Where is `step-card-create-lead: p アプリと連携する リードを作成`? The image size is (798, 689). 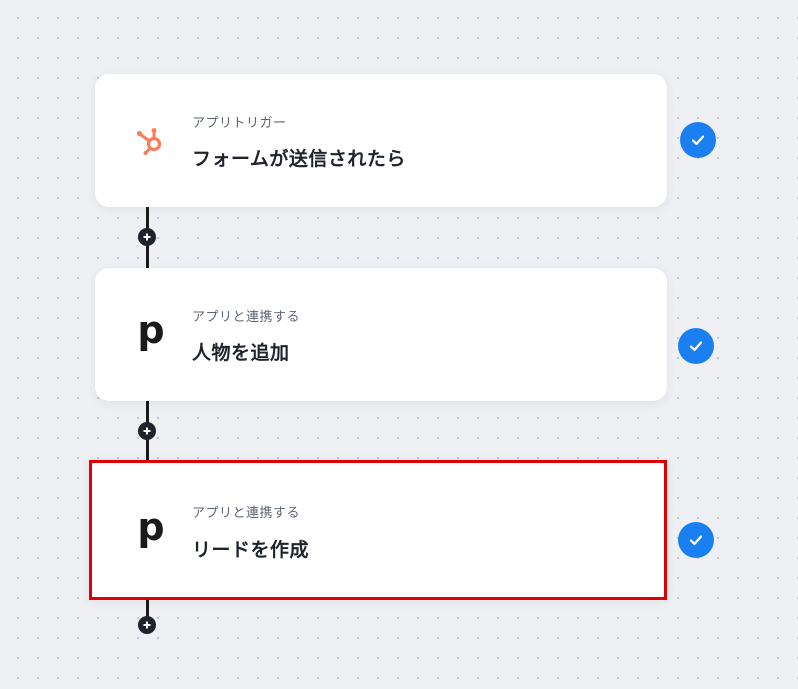
step-card-create-lead: p アプリと連携する リードを作成 is located at coordinates (378, 530).